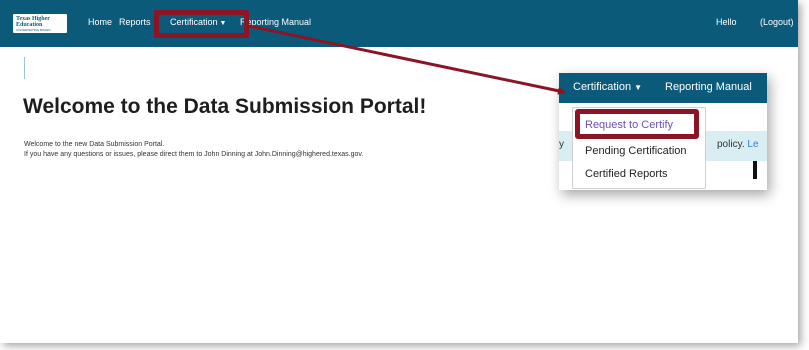 The image size is (809, 350). What do you see at coordinates (731, 144) in the screenshot?
I see `inset-alert-text: policy.` at bounding box center [731, 144].